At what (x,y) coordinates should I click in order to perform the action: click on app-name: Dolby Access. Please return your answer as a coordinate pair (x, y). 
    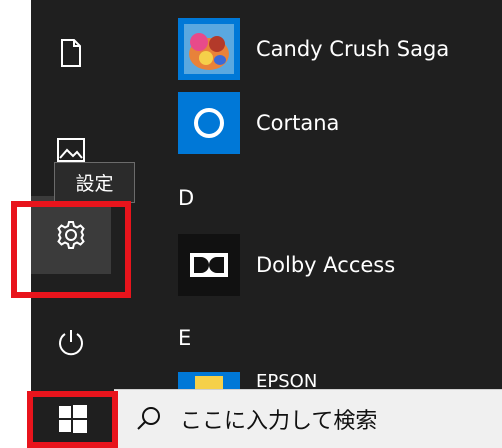
    Looking at the image, I should click on (326, 265).